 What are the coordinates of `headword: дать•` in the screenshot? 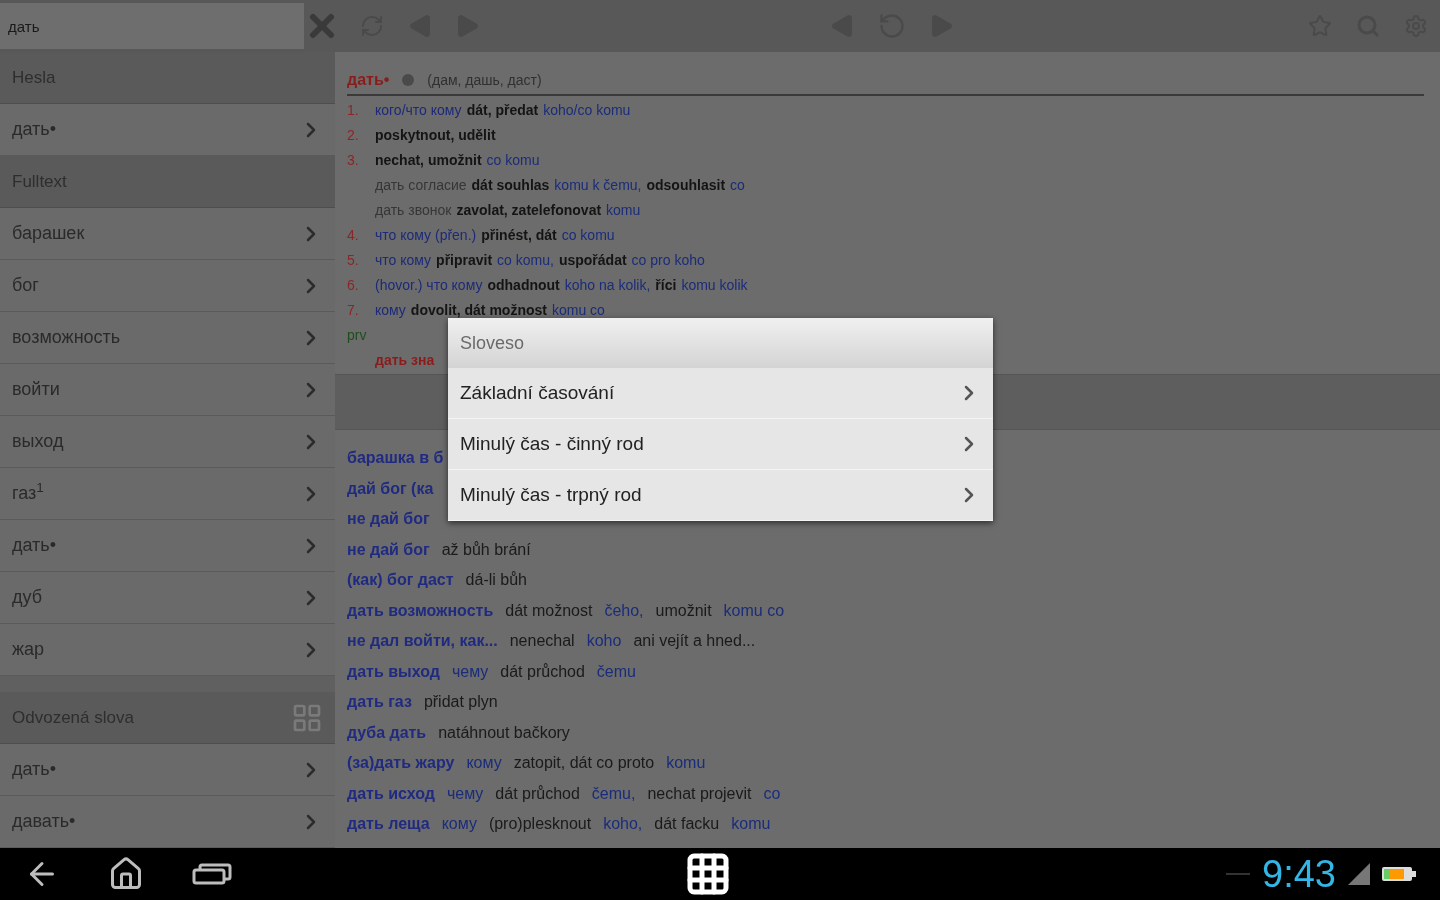 It's located at (368, 80).